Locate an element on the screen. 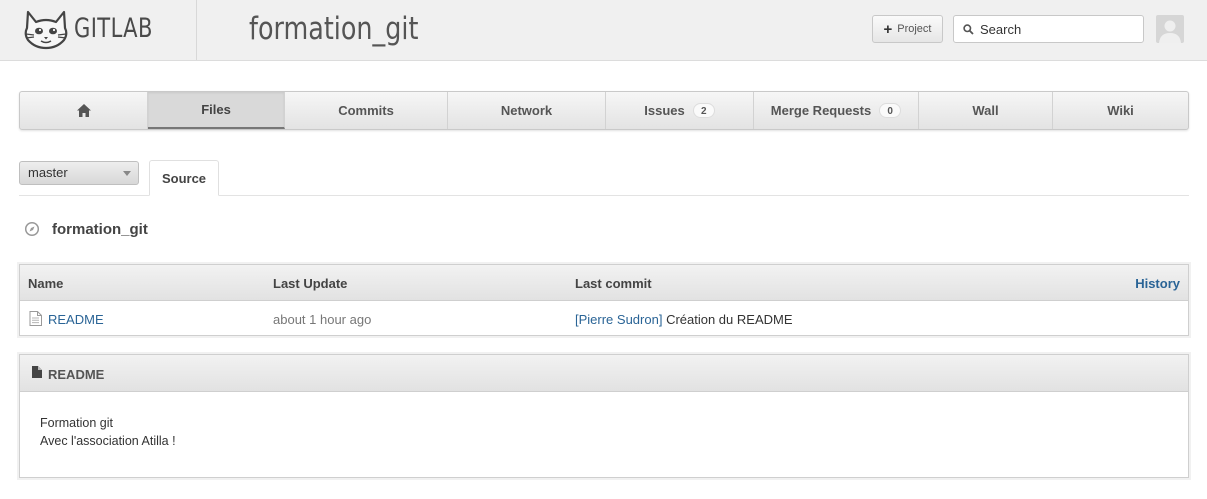 This screenshot has width=1207, height=499. project-title: formation_git is located at coordinates (334, 29).